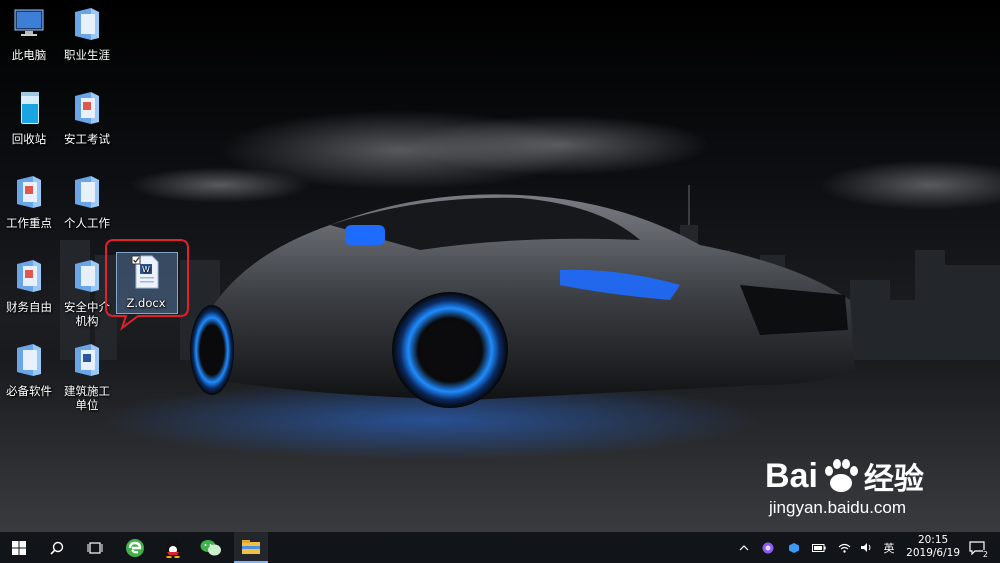 This screenshot has width=1000, height=563. I want to click on input-method-indicator: 英, so click(889, 547).